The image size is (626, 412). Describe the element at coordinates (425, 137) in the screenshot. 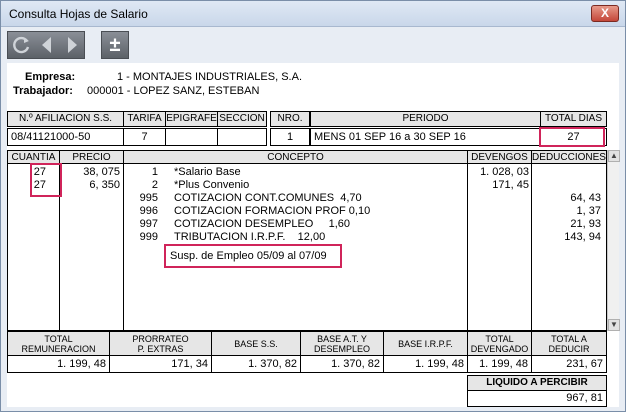

I see `periodo-value: MENS 01 SEP 16 a 30 SEP 16` at that location.